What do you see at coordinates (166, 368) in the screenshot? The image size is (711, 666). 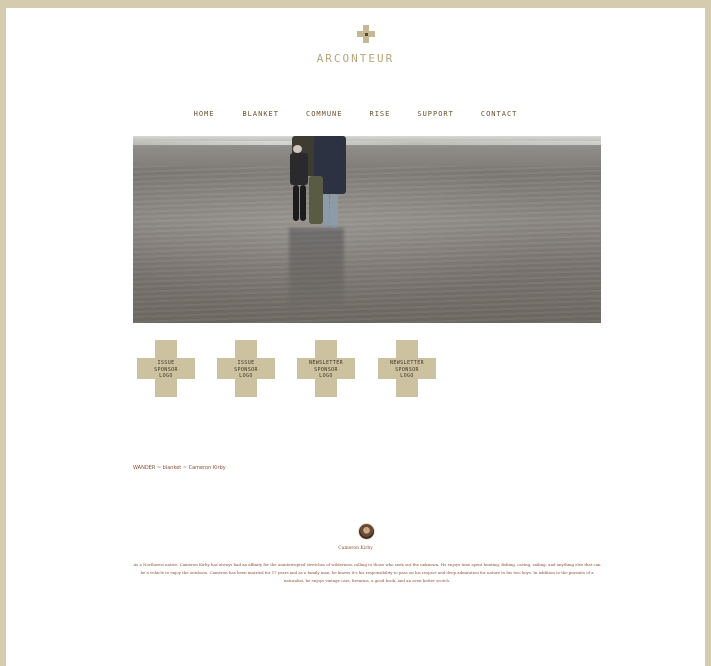 I see `sponsor-logo-1: ISSUE SPONSOR LOGO` at bounding box center [166, 368].